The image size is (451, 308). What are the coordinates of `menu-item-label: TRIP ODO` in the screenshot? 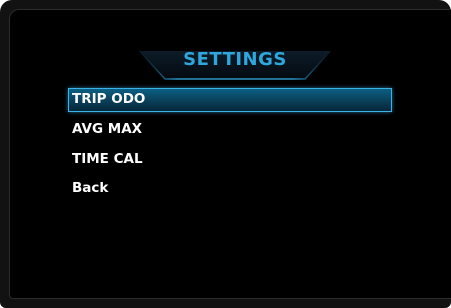 It's located at (109, 99).